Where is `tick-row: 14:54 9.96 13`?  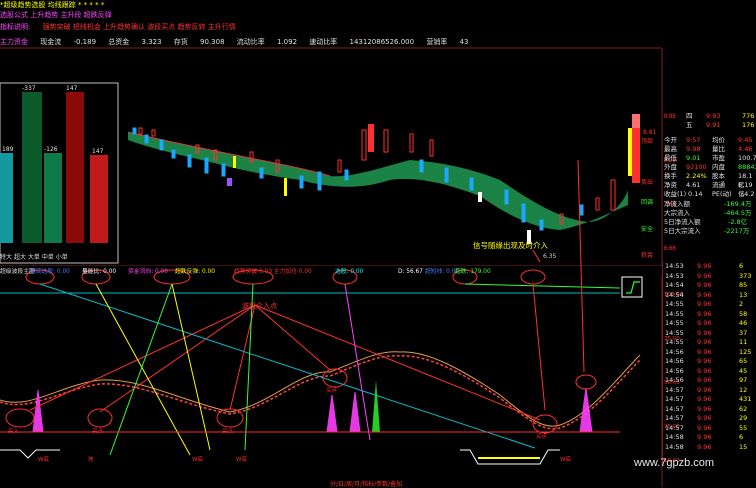 tick-row: 14:54 9.96 13 is located at coordinates (706, 294).